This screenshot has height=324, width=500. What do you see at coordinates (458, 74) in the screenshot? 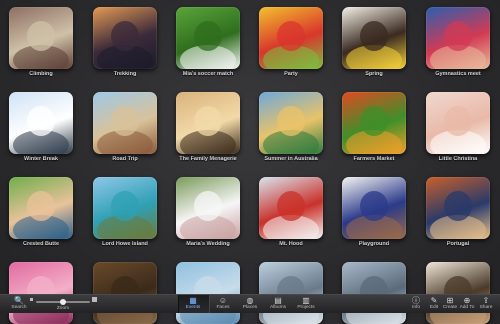
I see `event-title: Gymnastics meet` at bounding box center [458, 74].